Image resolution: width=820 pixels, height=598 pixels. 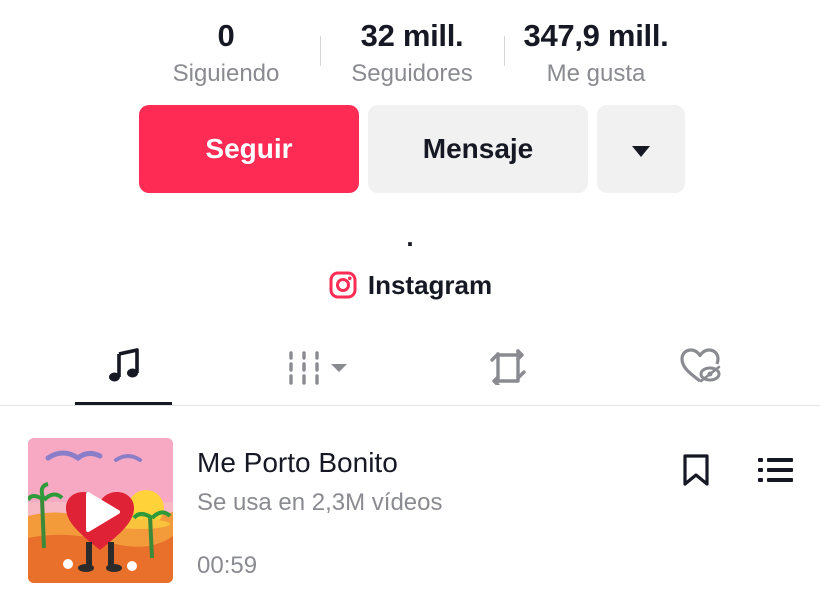 What do you see at coordinates (123, 403) in the screenshot?
I see `active-tab-indicator` at bounding box center [123, 403].